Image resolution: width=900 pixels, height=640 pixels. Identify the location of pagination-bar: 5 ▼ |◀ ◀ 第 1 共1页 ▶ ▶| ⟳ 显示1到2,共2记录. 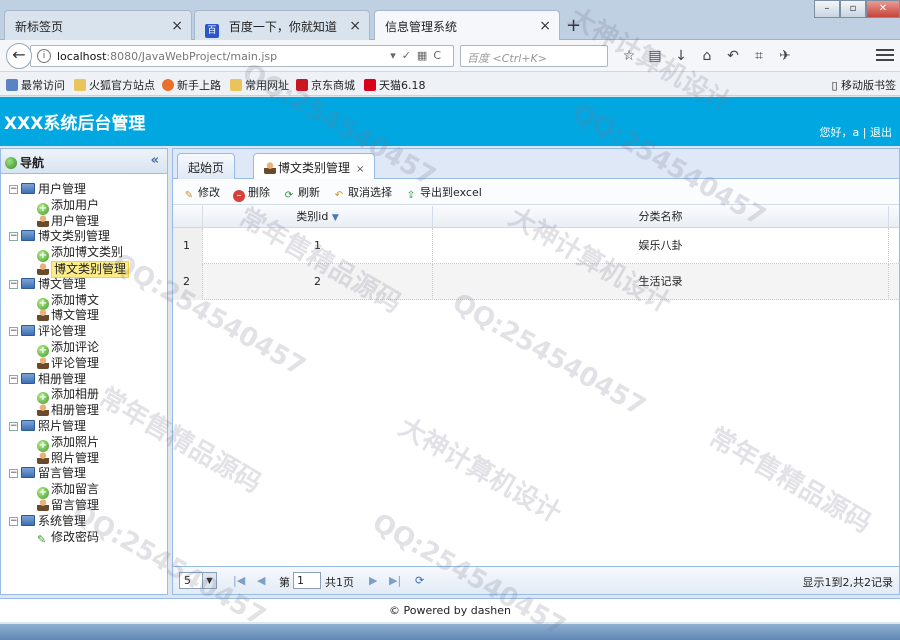
(536, 580).